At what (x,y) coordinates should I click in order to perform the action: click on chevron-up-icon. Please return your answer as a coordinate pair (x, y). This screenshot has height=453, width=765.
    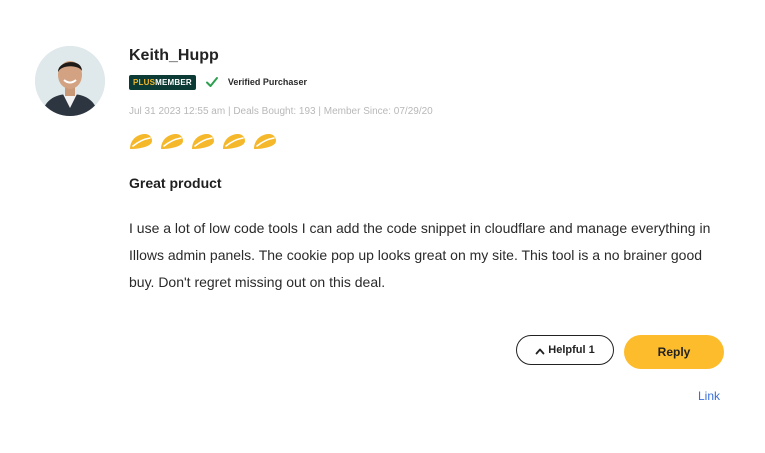
    Looking at the image, I should click on (540, 350).